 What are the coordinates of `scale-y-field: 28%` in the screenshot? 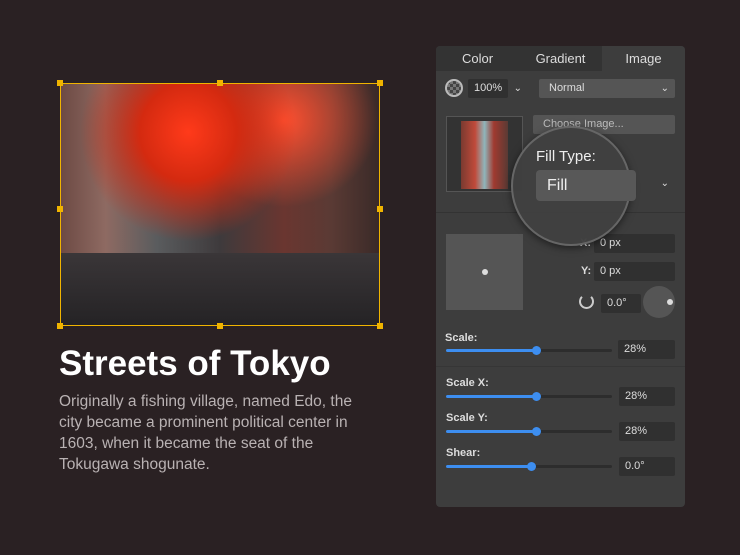 It's located at (647, 431).